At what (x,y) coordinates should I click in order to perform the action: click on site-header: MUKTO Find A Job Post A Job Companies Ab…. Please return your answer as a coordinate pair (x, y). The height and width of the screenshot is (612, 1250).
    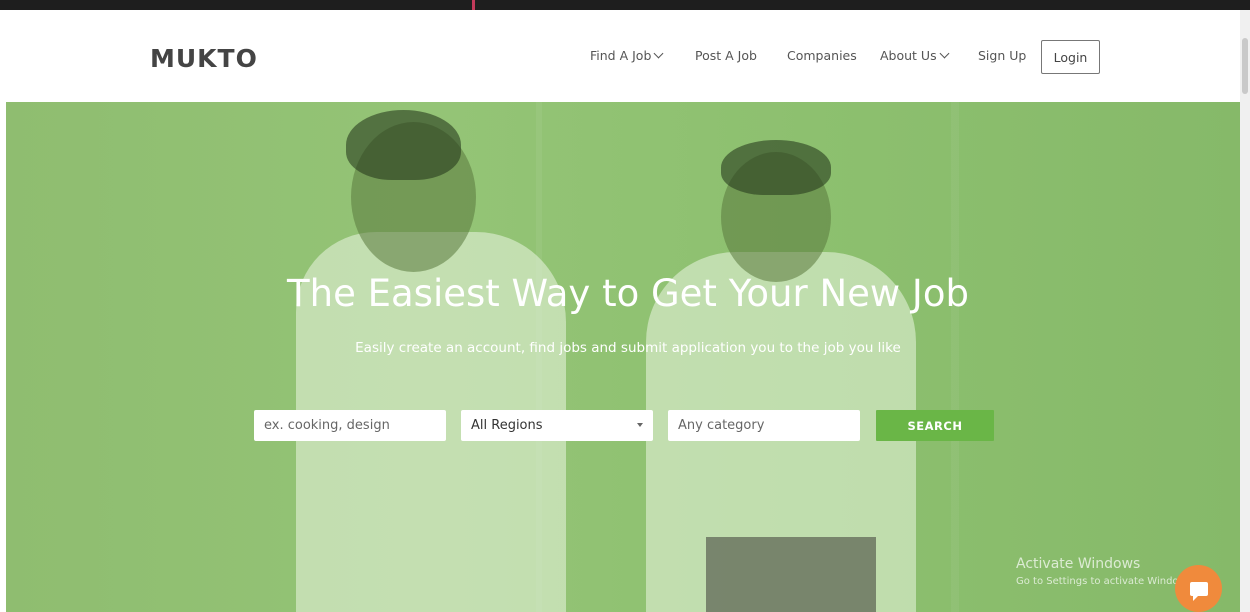
    Looking at the image, I should click on (620, 56).